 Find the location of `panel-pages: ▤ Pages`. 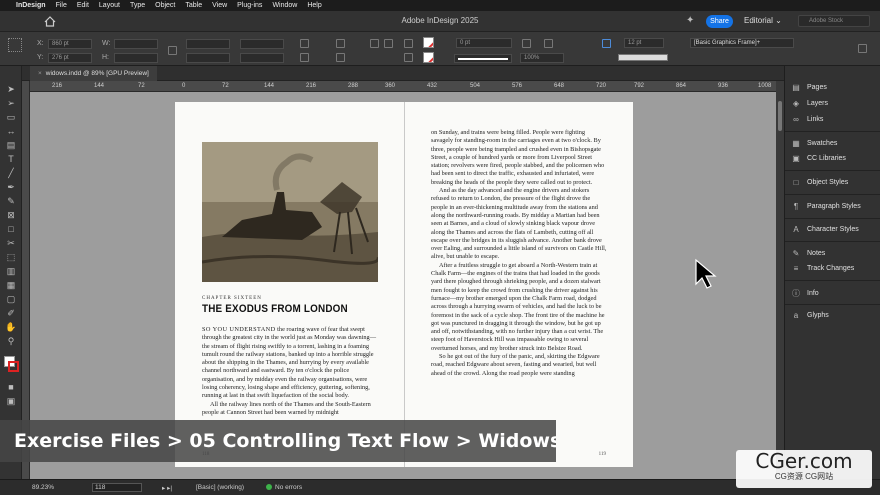

panel-pages: ▤ Pages is located at coordinates (809, 87).